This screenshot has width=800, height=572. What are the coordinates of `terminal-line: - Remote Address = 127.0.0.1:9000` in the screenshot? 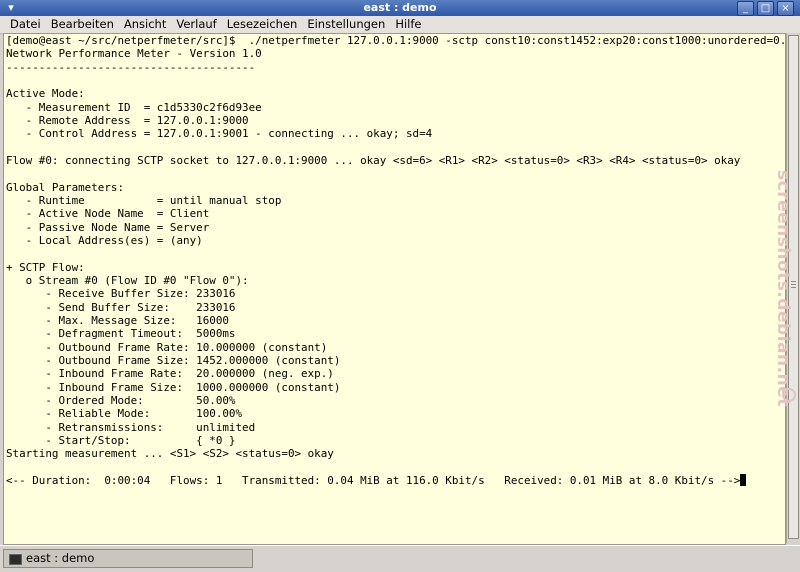 It's located at (127, 120).